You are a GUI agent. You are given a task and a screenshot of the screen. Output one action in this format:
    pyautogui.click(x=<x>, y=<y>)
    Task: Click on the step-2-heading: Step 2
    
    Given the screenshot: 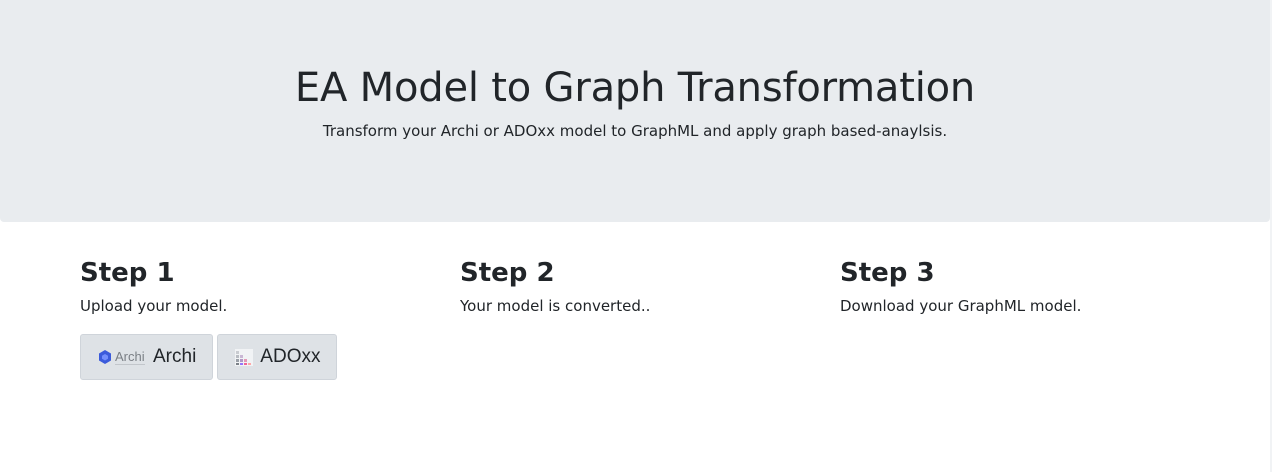 What is the action you would take?
    pyautogui.click(x=507, y=273)
    